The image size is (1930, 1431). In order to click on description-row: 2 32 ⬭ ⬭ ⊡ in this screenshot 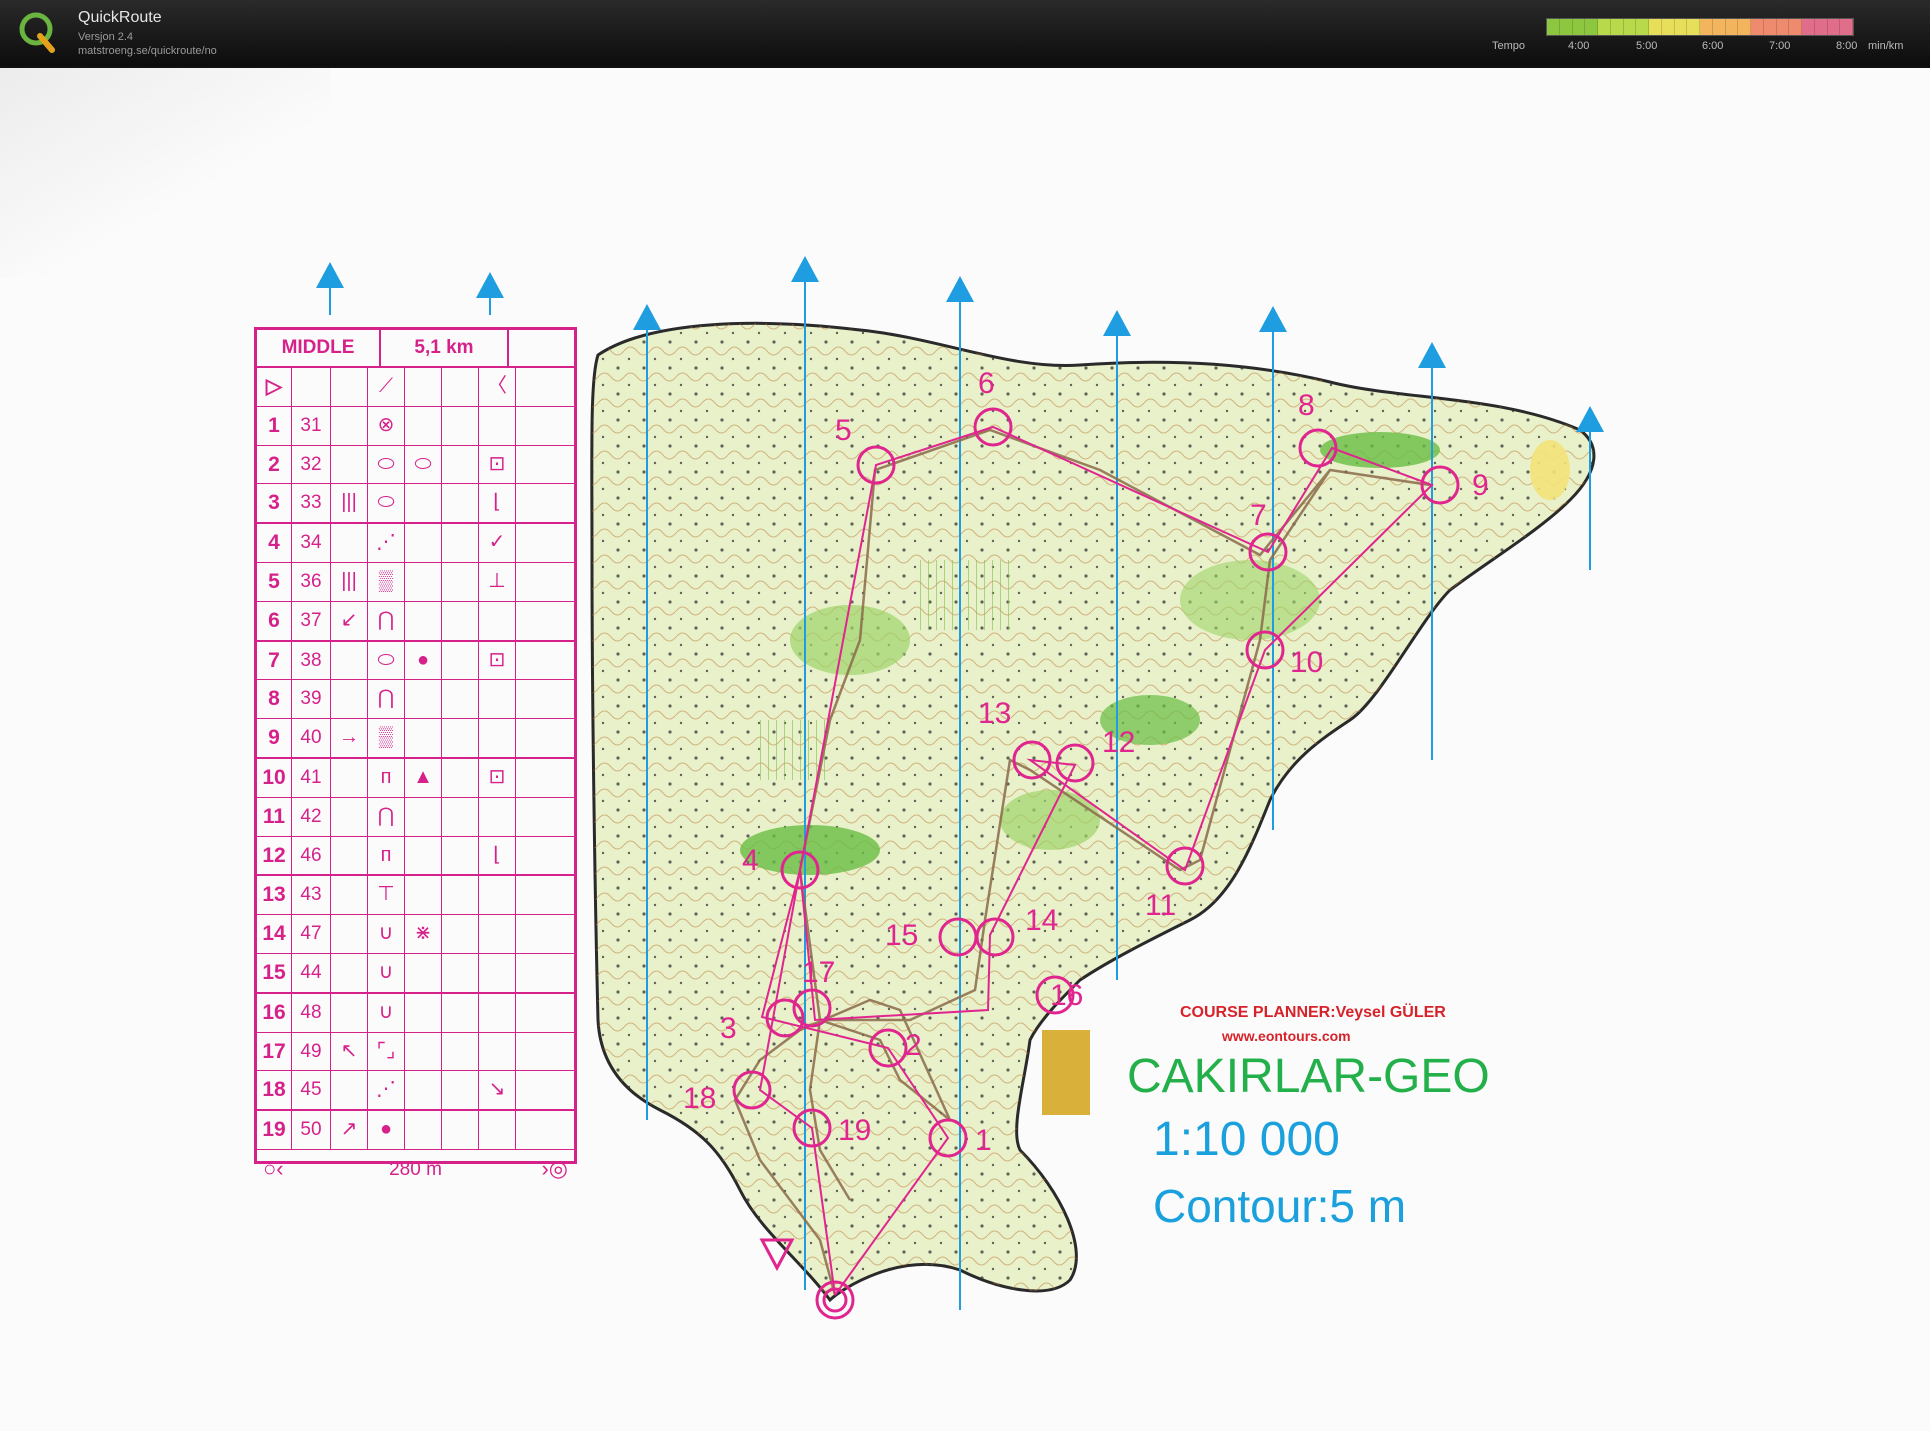, I will do `click(415, 465)`.